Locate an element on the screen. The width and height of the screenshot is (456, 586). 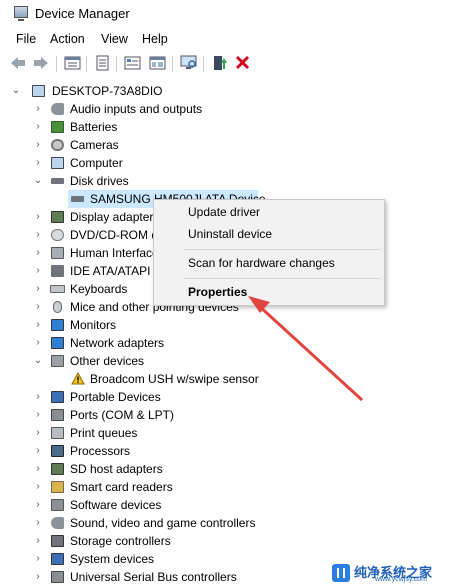
menu-view: View is located at coordinates (114, 39).